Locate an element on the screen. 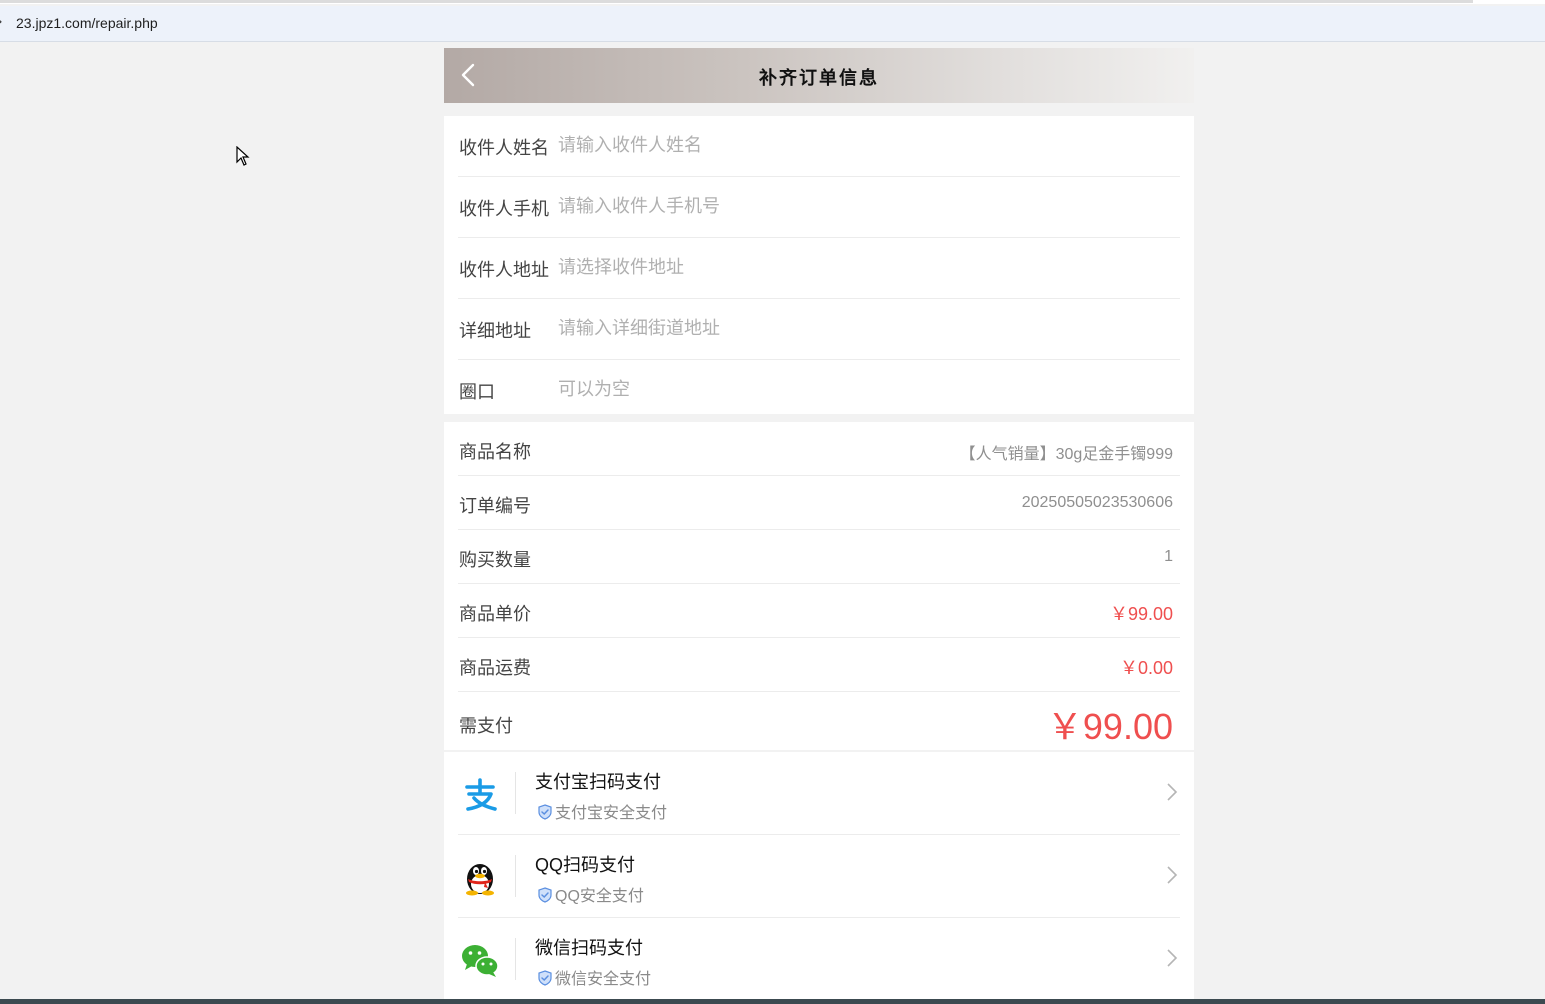 The image size is (1545, 1004). ring-size-label: 圈口 is located at coordinates (477, 392).